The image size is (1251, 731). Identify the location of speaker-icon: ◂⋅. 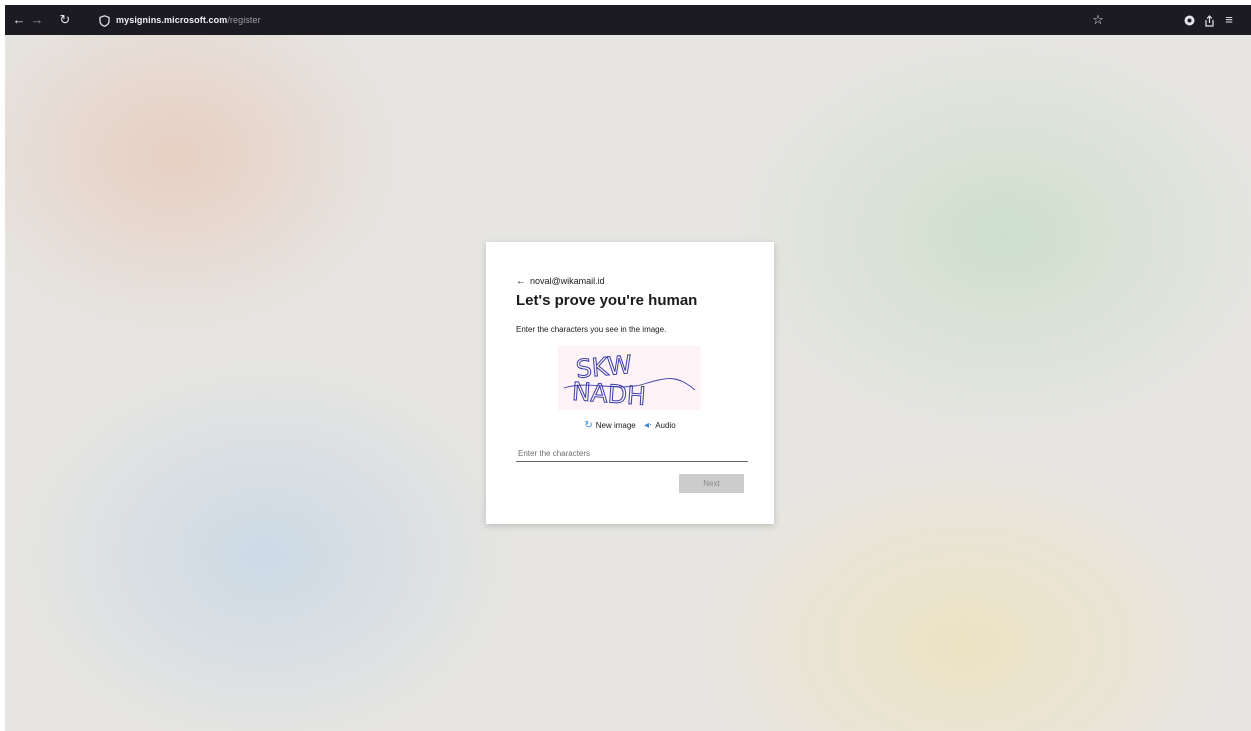
(648, 425).